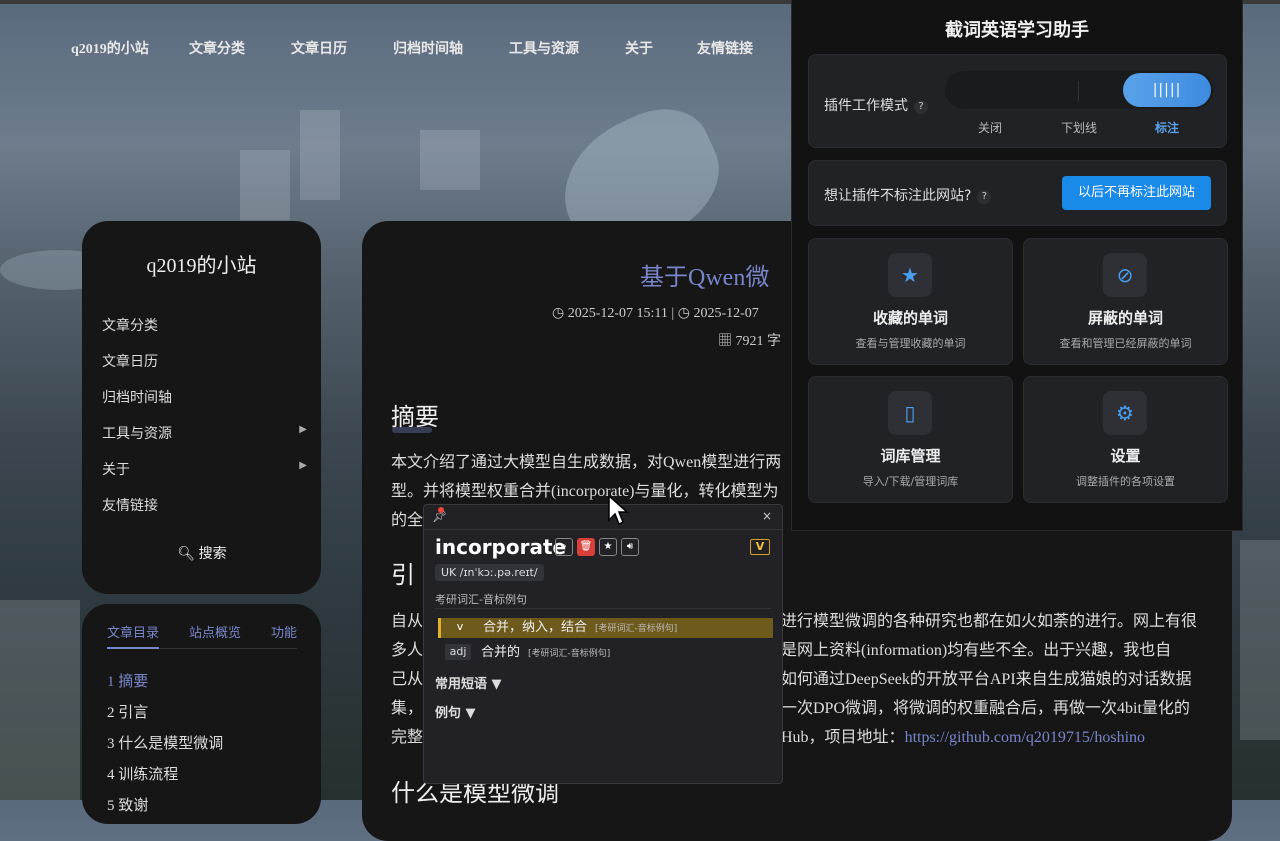 This screenshot has width=1280, height=841. Describe the element at coordinates (725, 48) in the screenshot. I see `nav-friends: 友情链接` at that location.